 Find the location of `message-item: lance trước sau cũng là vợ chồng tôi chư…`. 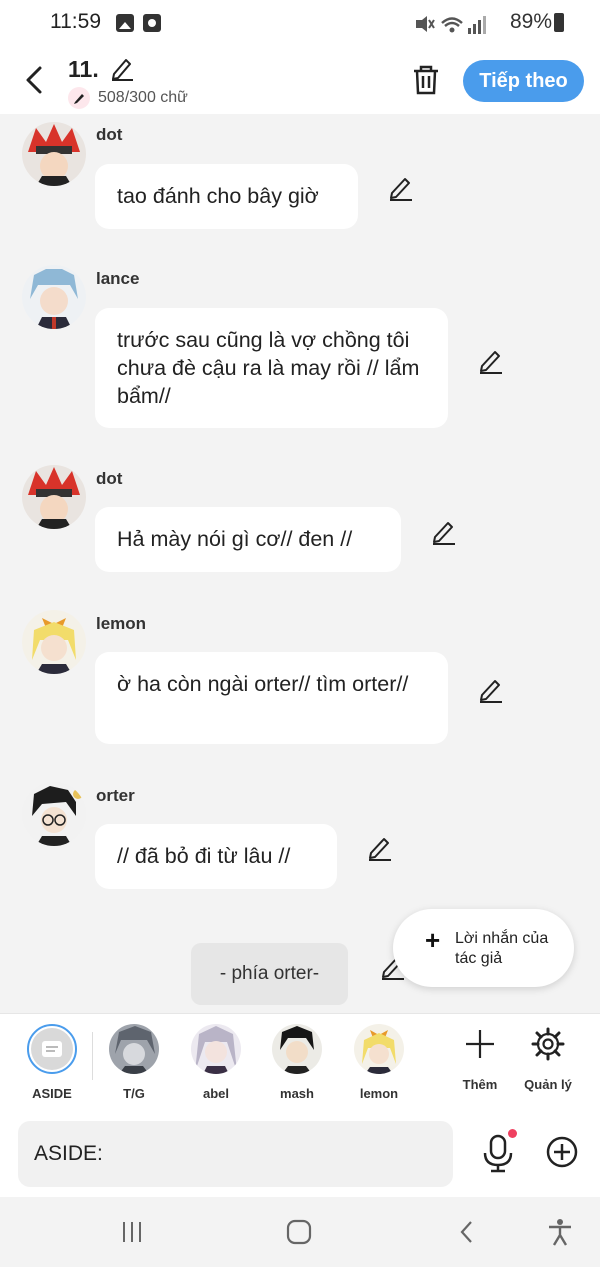

message-item: lance trước sau cũng là vợ chồng tôi chư… is located at coordinates (300, 350).